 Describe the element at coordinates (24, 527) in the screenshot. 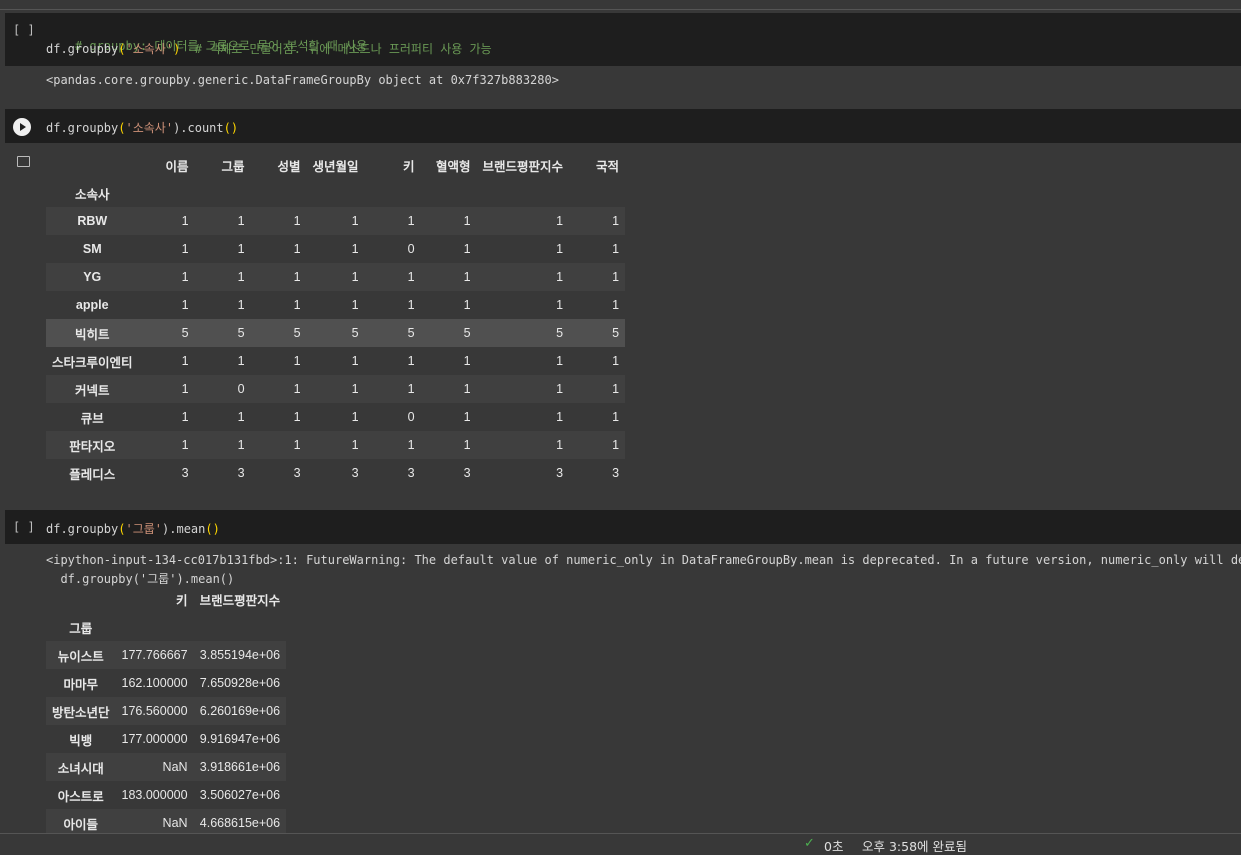

I see `cell-3-run-bracket: [ ]` at that location.